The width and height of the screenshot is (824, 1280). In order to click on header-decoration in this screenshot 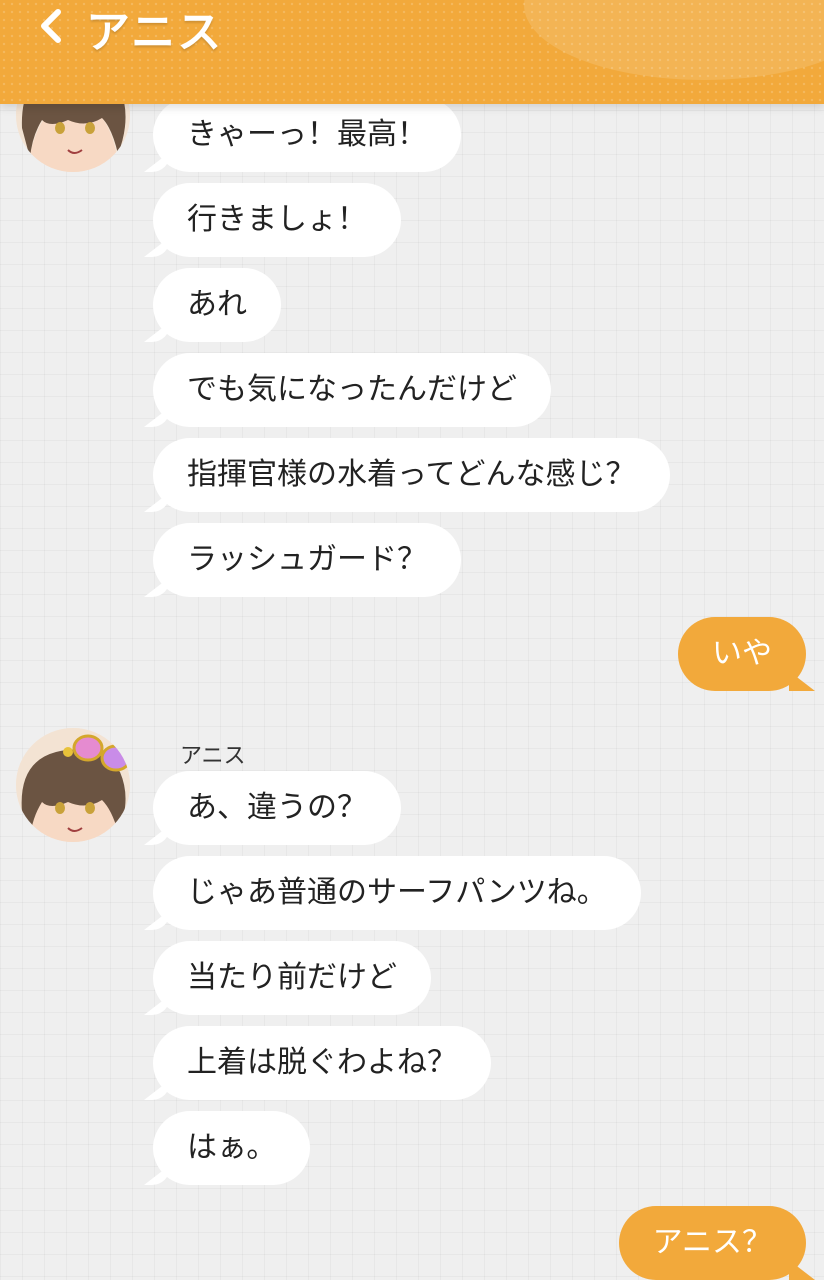, I will do `click(674, 40)`.